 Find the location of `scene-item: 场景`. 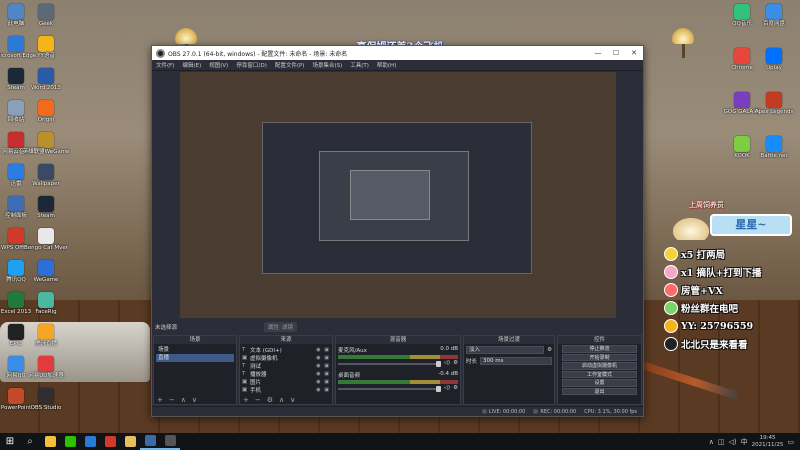

scene-item: 场景 is located at coordinates (195, 350).